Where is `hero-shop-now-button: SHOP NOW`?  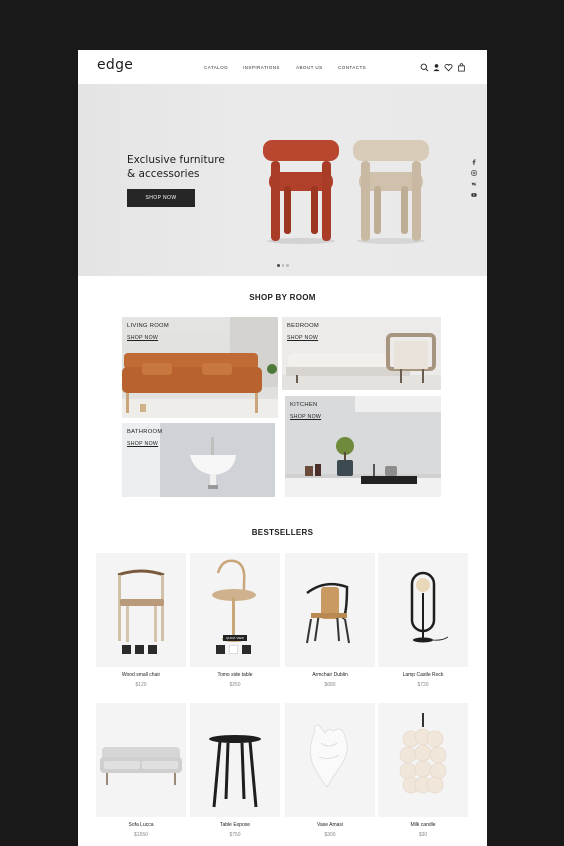 hero-shop-now-button: SHOP NOW is located at coordinates (161, 198).